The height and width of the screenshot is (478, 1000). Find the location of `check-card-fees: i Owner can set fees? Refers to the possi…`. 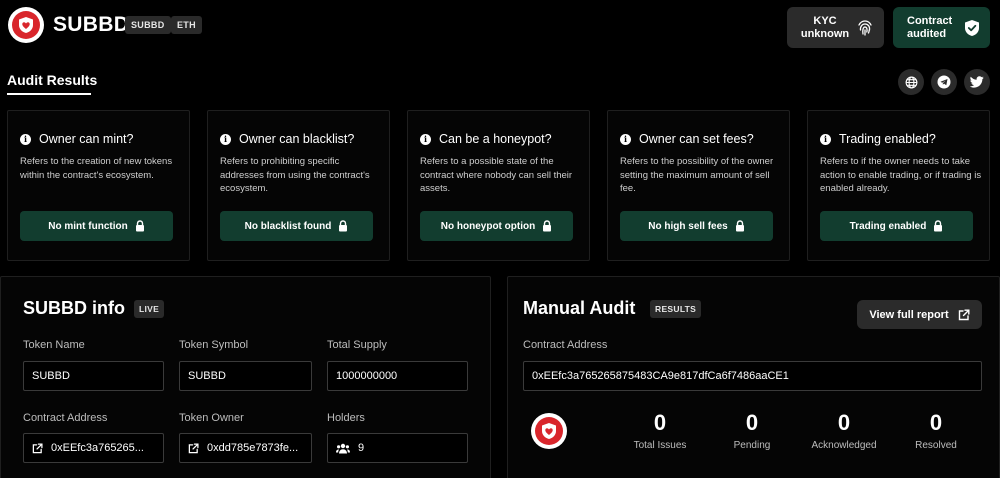

check-card-fees: i Owner can set fees? Refers to the possi… is located at coordinates (698, 185).